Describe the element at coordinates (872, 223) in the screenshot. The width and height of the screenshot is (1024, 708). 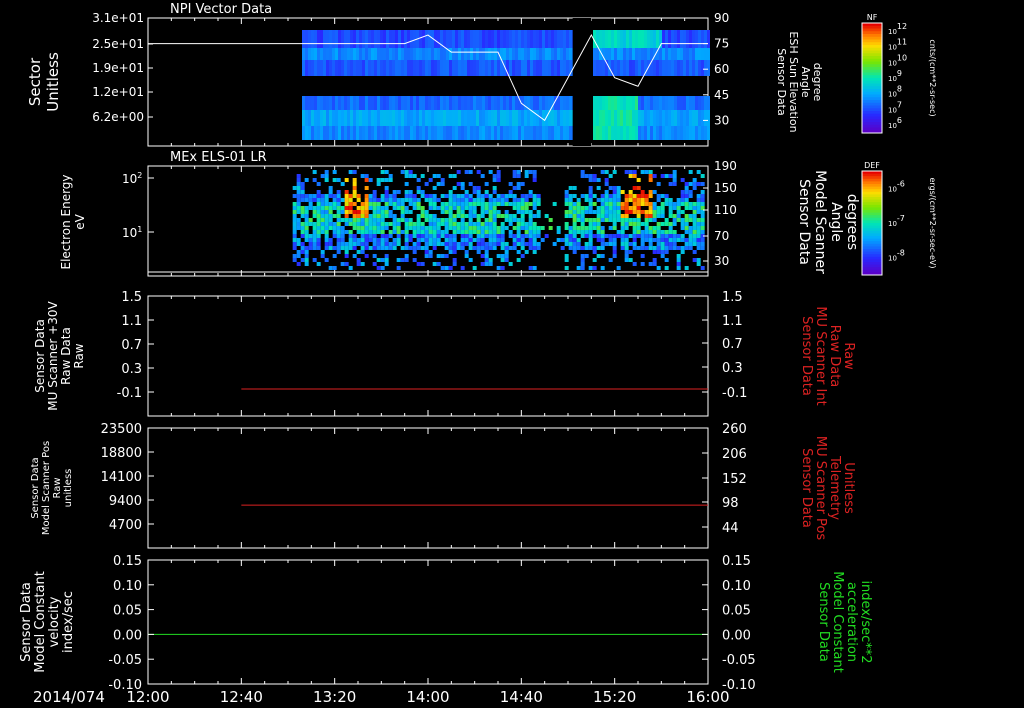
I see `els-colorbar` at that location.